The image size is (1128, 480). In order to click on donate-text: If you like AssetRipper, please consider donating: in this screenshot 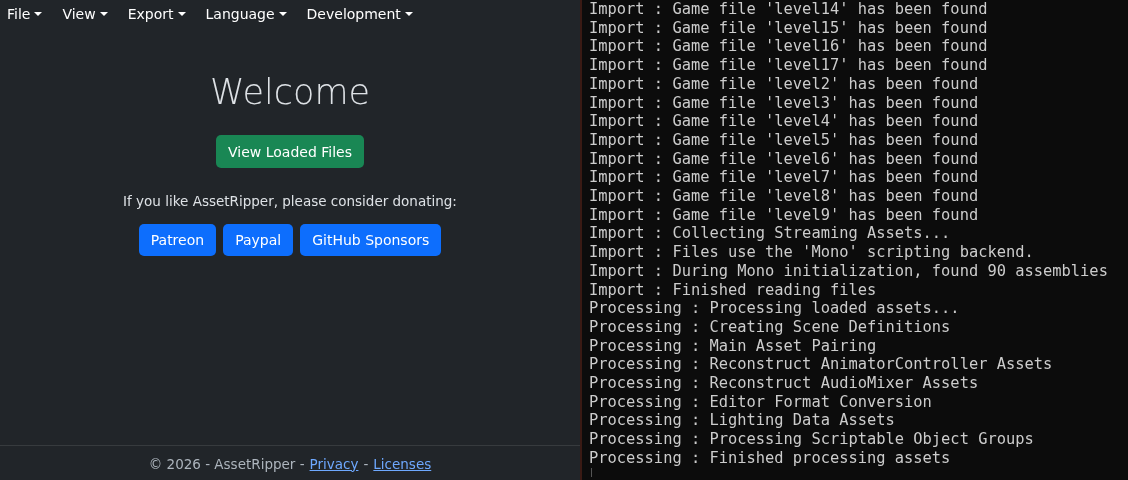, I will do `click(290, 201)`.